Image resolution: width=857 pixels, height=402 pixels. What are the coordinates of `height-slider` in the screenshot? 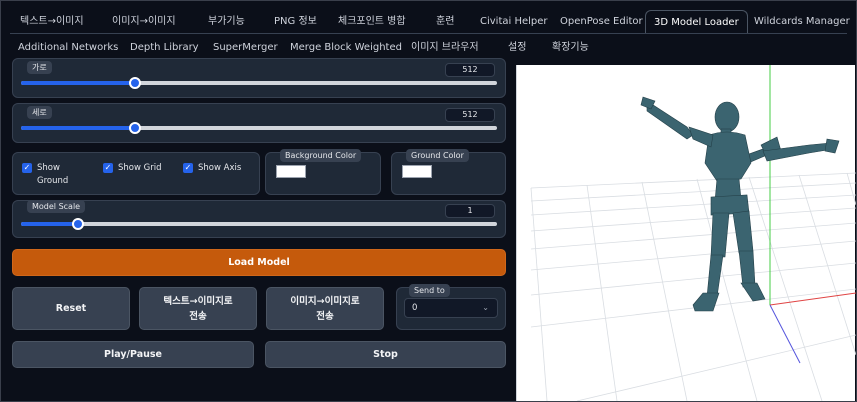 It's located at (259, 128).